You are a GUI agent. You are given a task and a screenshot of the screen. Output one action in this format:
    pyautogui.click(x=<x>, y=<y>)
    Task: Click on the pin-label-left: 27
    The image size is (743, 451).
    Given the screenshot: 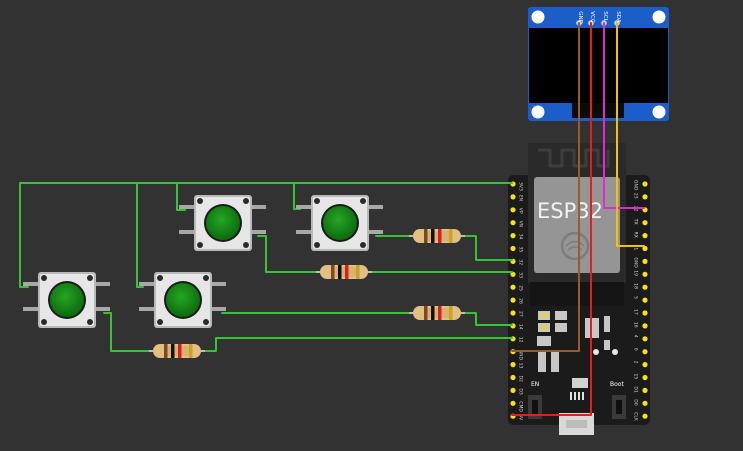 What is the action you would take?
    pyautogui.click(x=521, y=314)
    